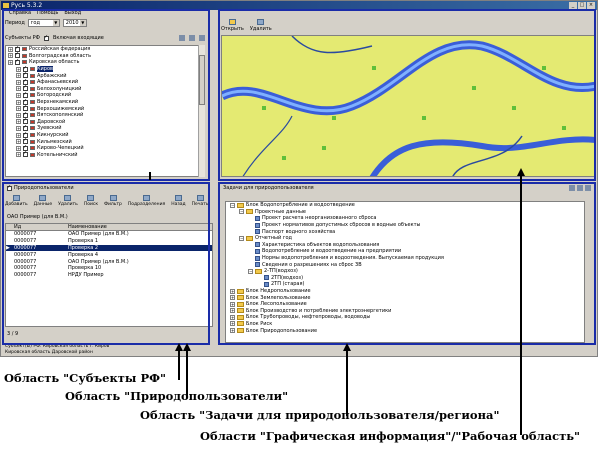  Describe the element at coordinates (591, 5) in the screenshot. I see `close-button: ×` at that location.